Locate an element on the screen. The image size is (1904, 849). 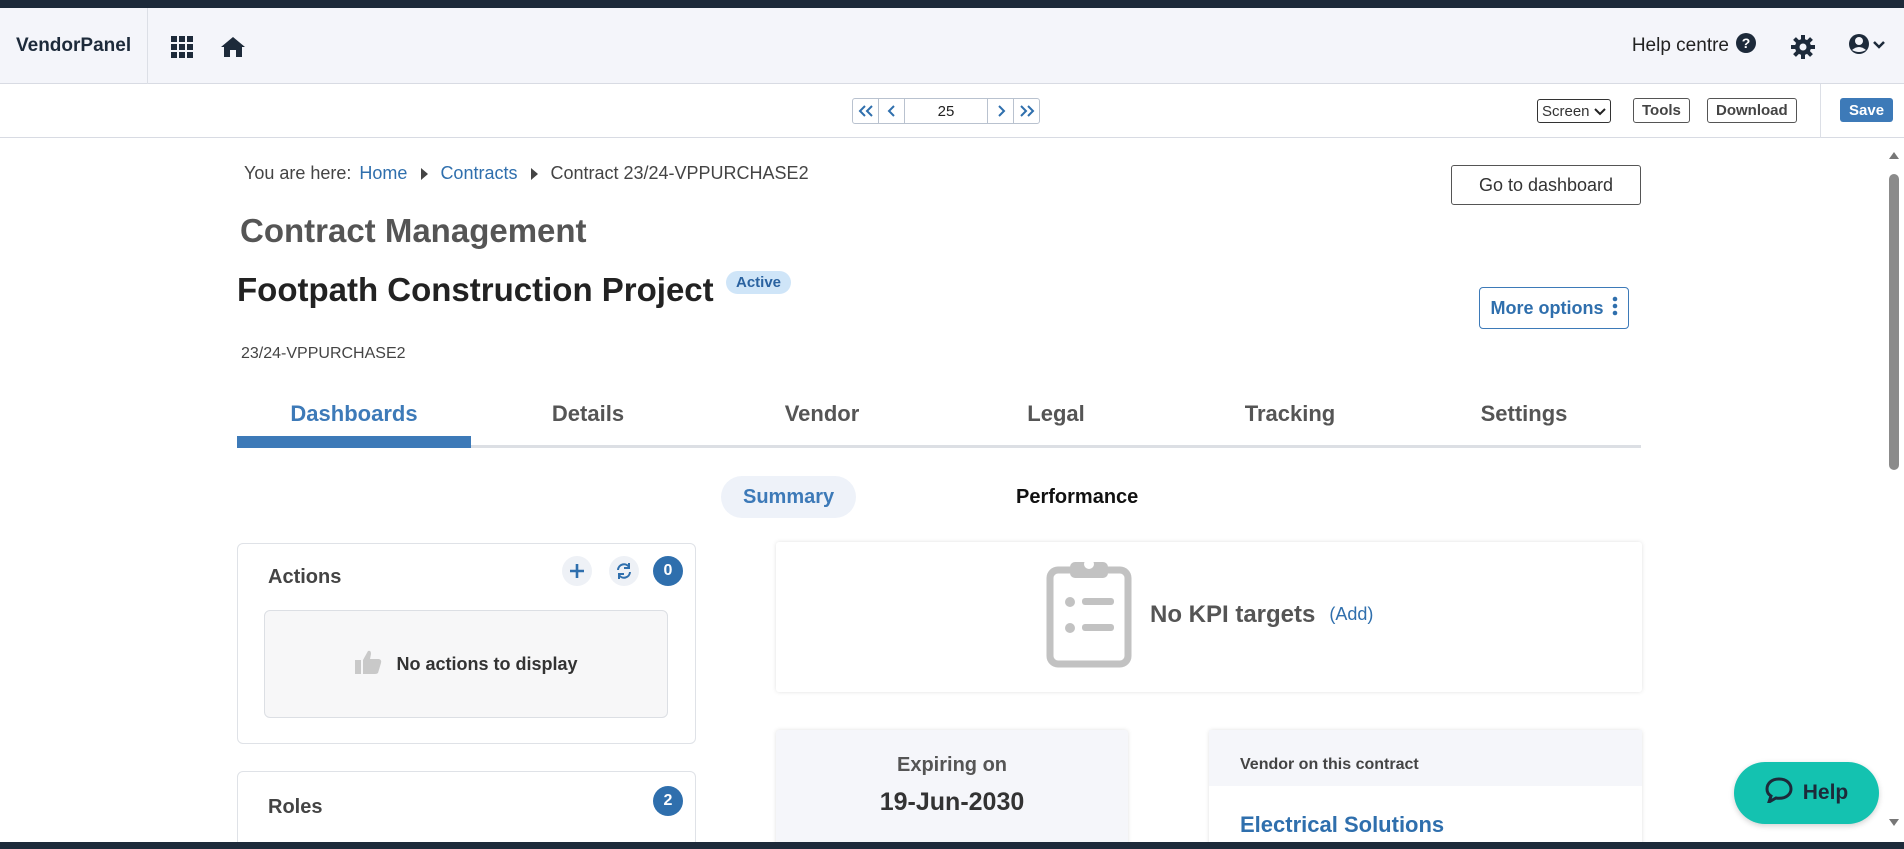
page-title: Contract Management is located at coordinates (413, 230).